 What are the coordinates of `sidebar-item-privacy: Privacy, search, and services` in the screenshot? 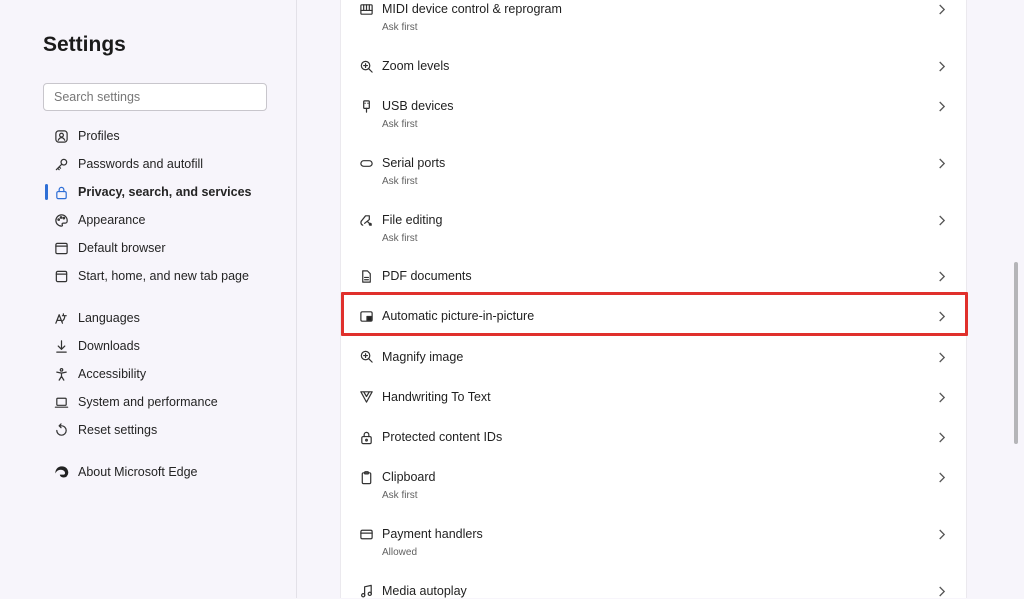 It's located at (165, 192).